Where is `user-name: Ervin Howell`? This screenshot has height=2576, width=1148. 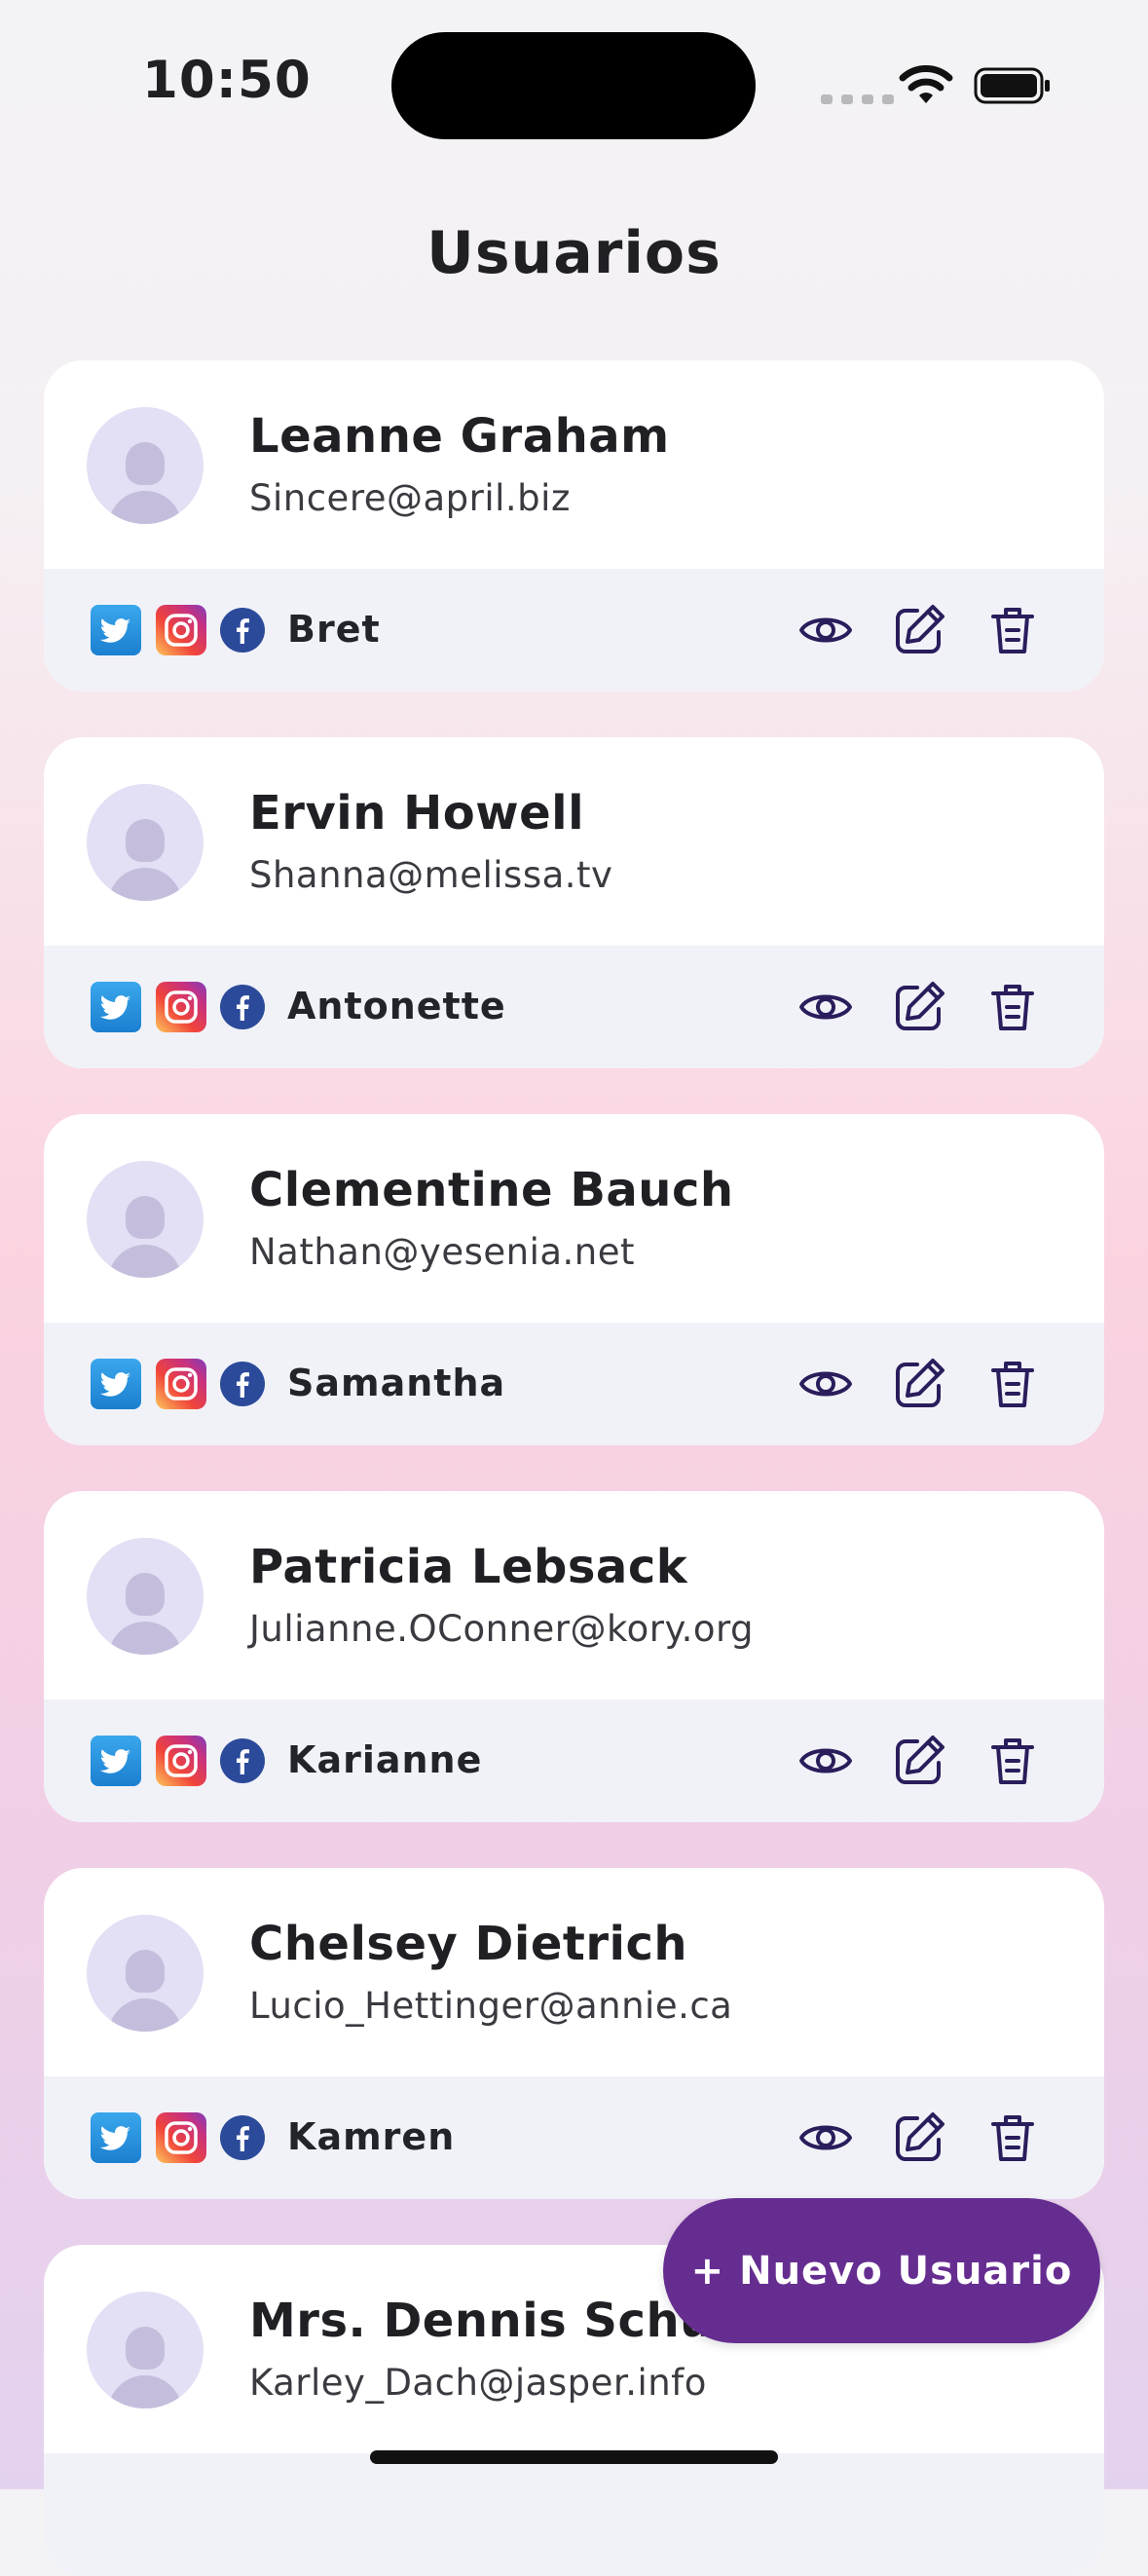
user-name: Ervin Howell is located at coordinates (417, 813).